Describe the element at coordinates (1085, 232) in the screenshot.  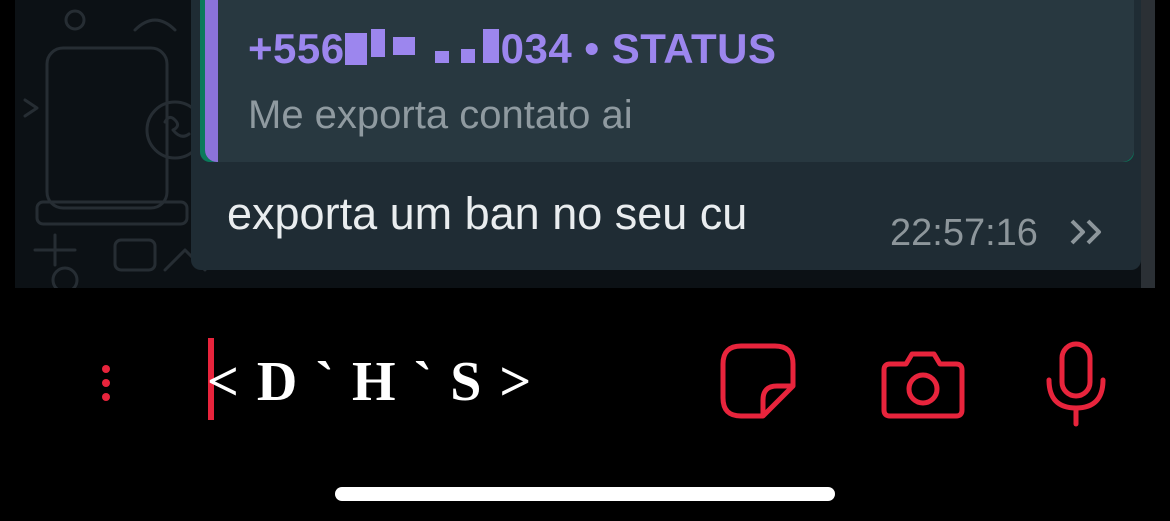
I see `double-check-icon` at that location.